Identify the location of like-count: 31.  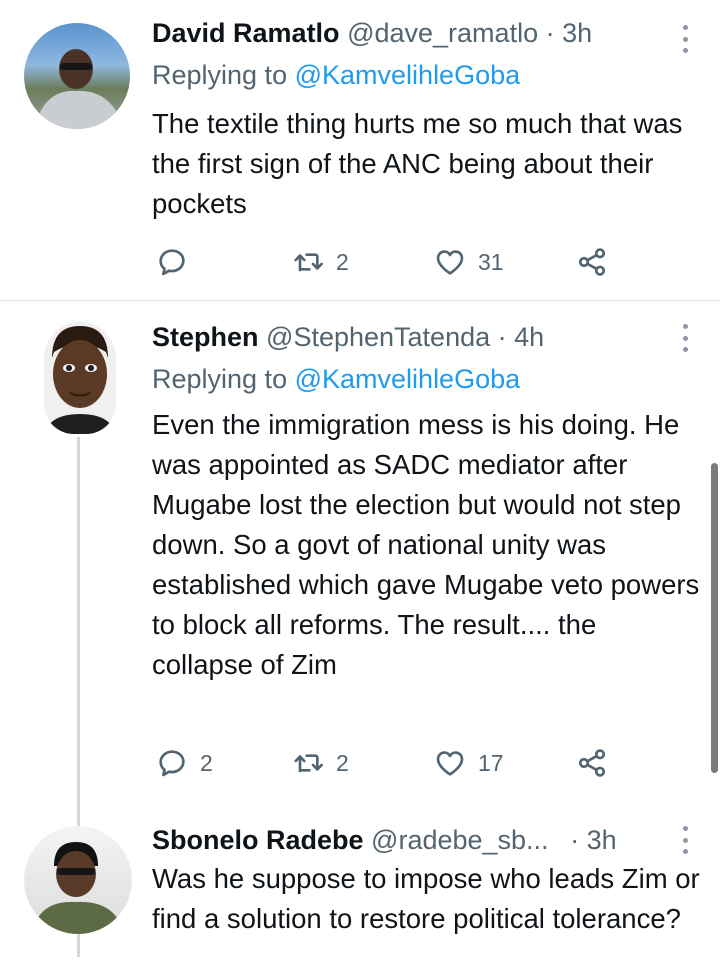
(491, 261).